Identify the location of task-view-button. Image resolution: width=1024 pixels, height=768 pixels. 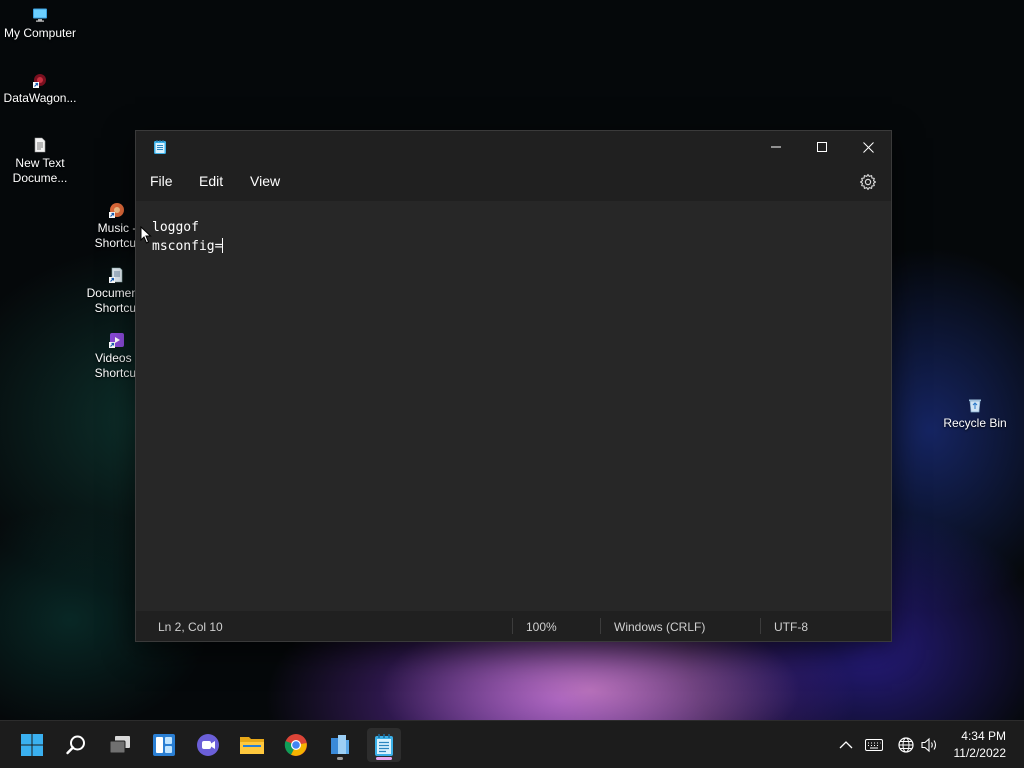
(120, 745).